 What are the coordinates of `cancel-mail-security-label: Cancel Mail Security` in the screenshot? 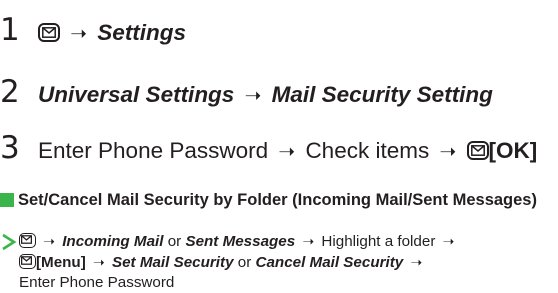 It's located at (329, 262).